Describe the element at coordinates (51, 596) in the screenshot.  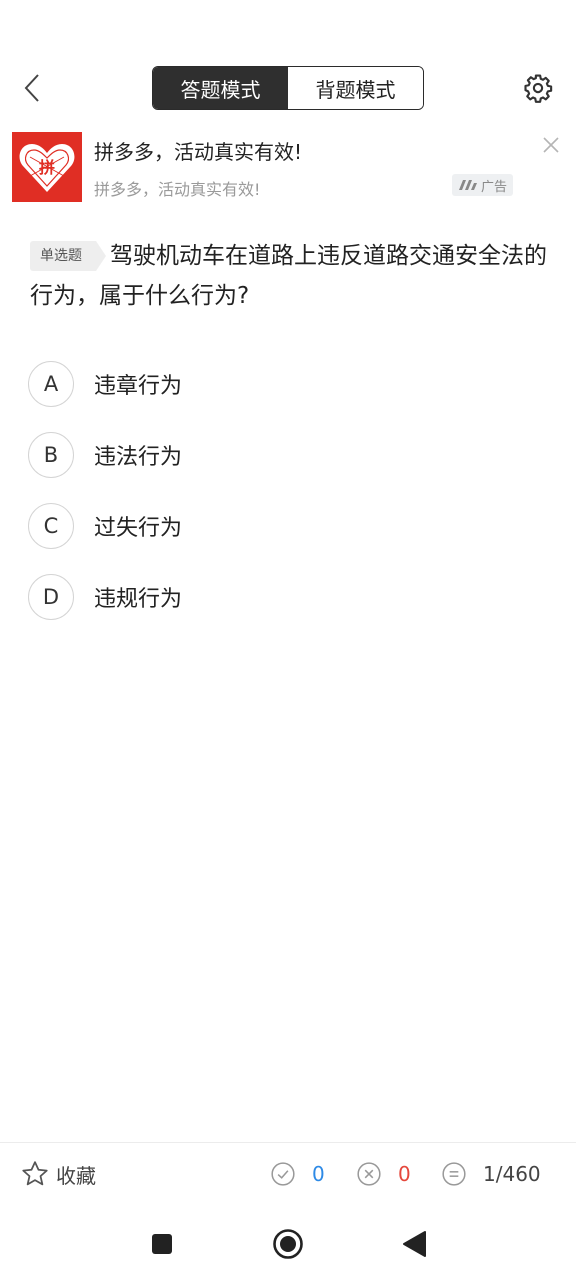
I see `option-d-letter: D` at that location.